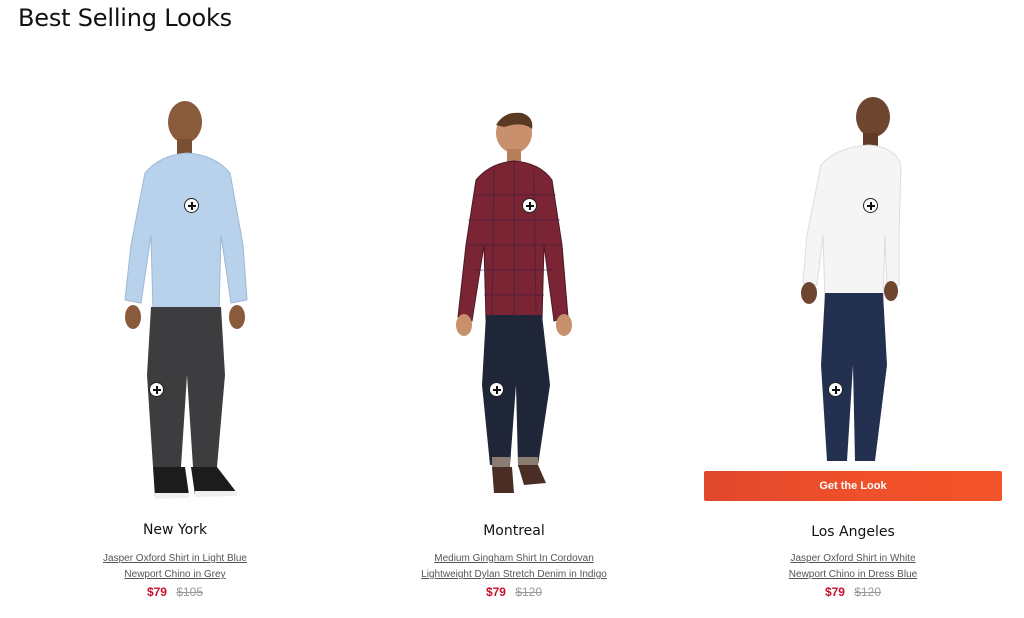 The image size is (1024, 618). What do you see at coordinates (853, 559) in the screenshot?
I see `item-link-shirt: Jasper Oxford Shirt in White` at bounding box center [853, 559].